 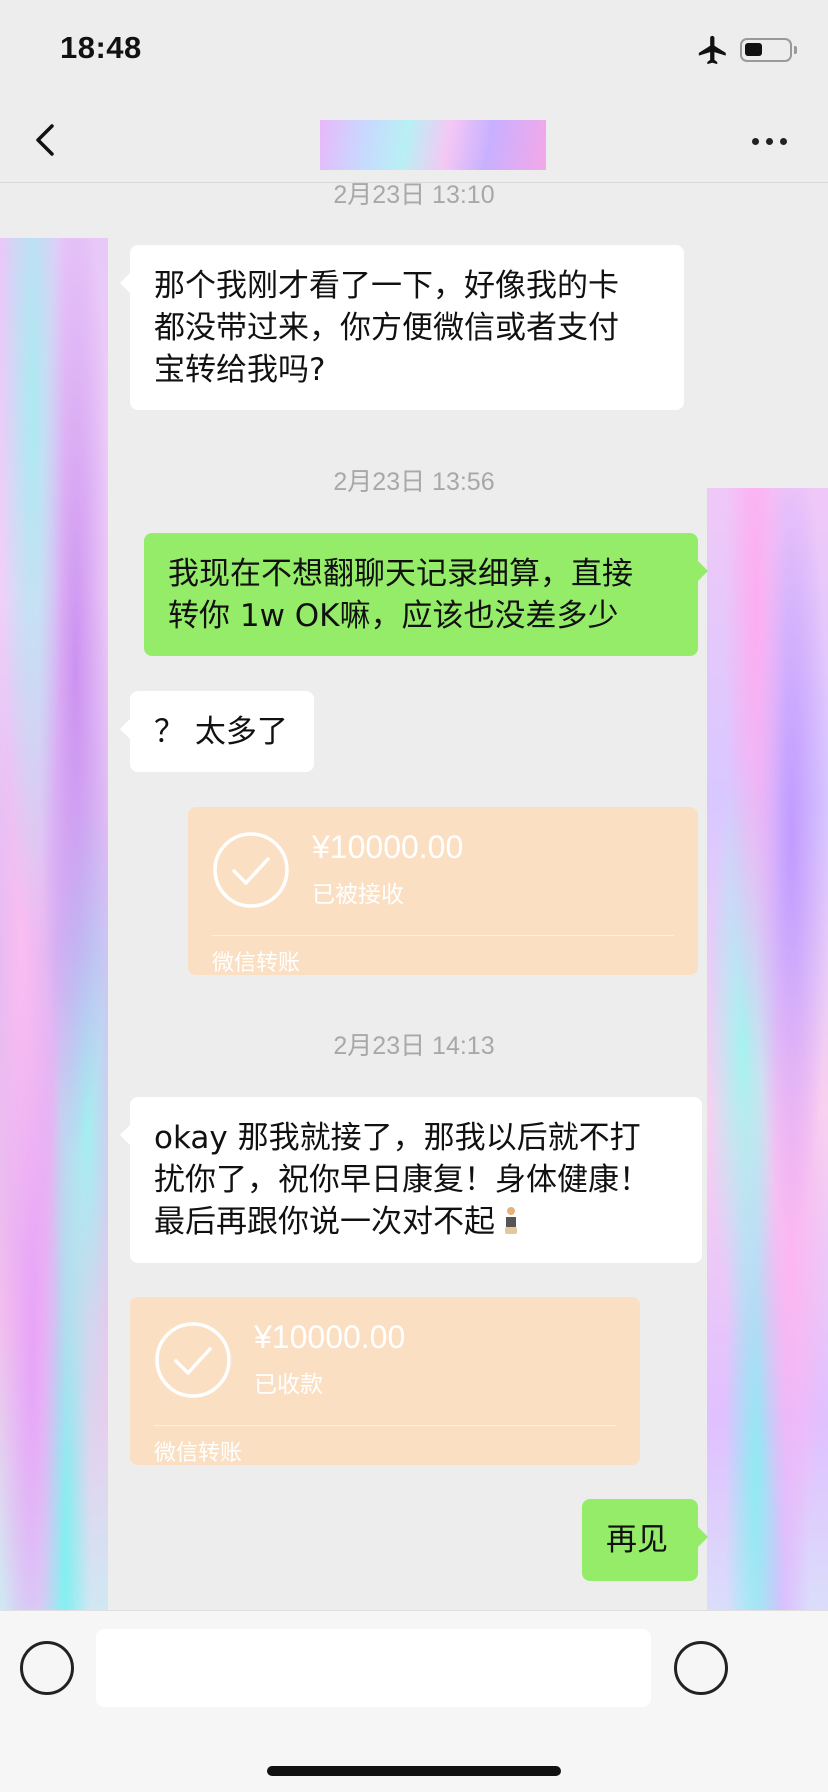 What do you see at coordinates (54, 954) in the screenshot?
I see `contact-avatar` at bounding box center [54, 954].